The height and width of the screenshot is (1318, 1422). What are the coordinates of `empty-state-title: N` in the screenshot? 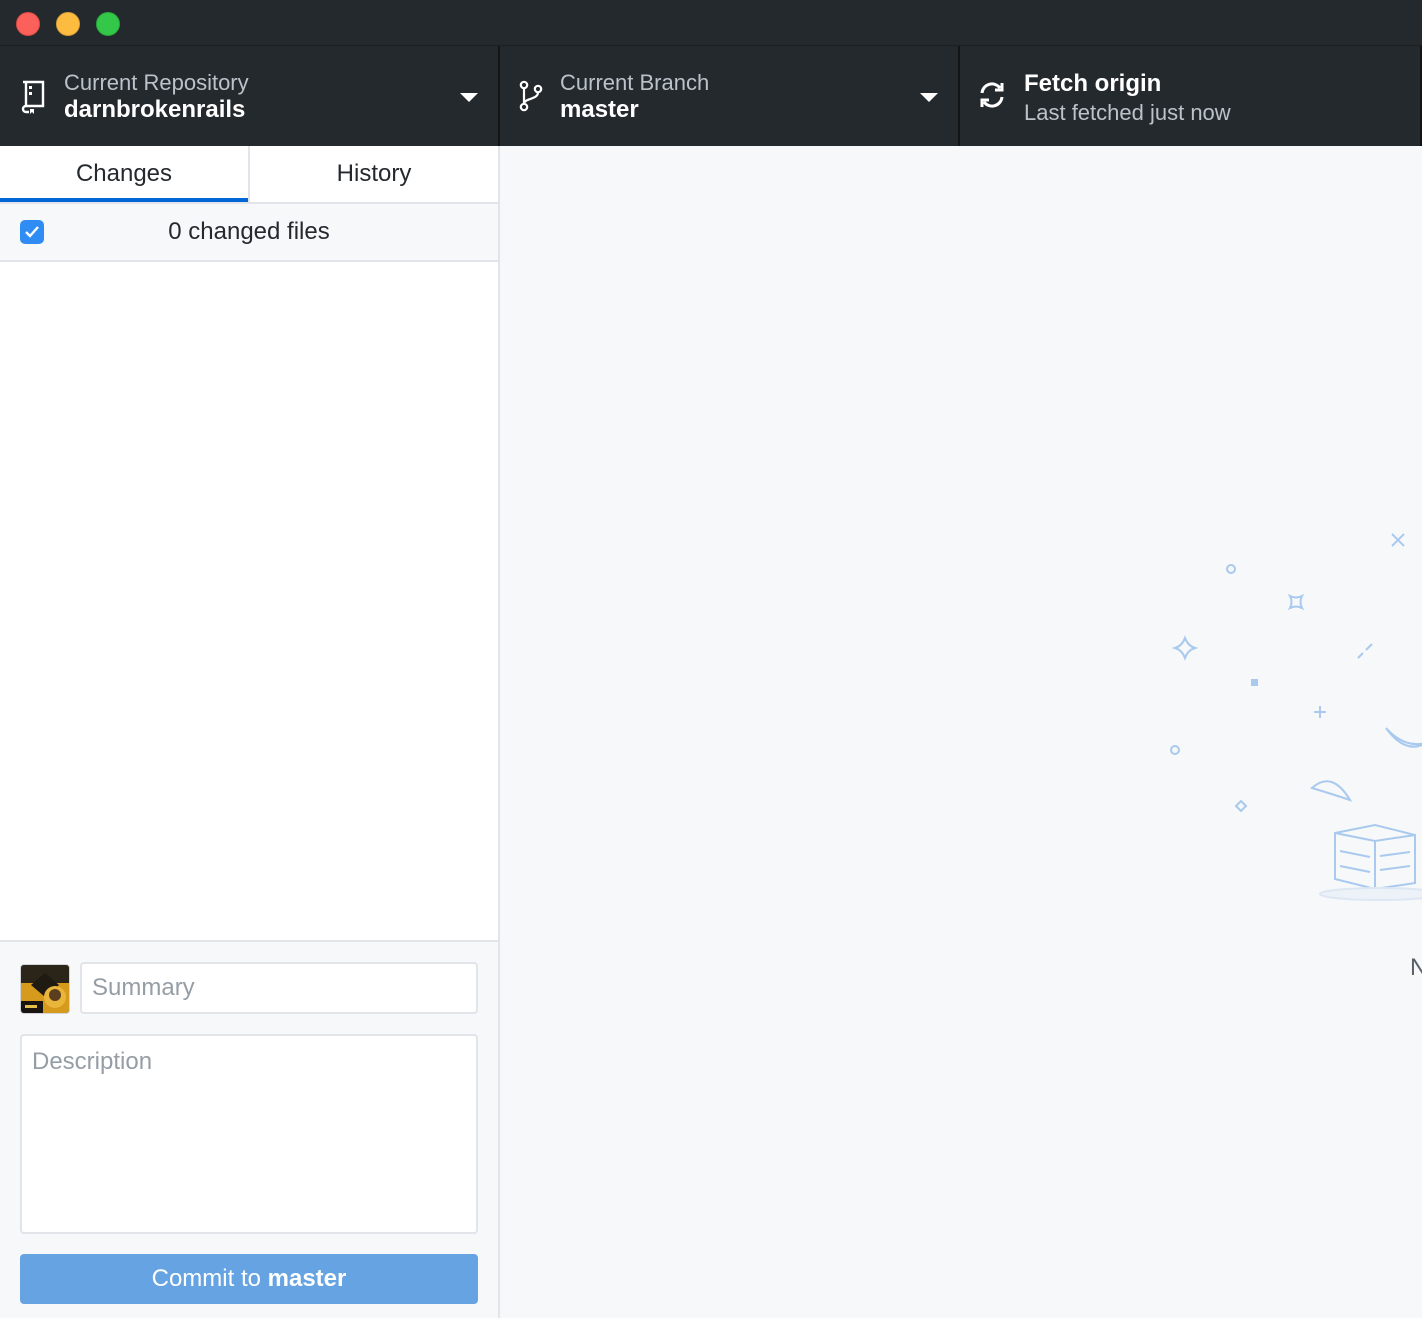 It's located at (1416, 967).